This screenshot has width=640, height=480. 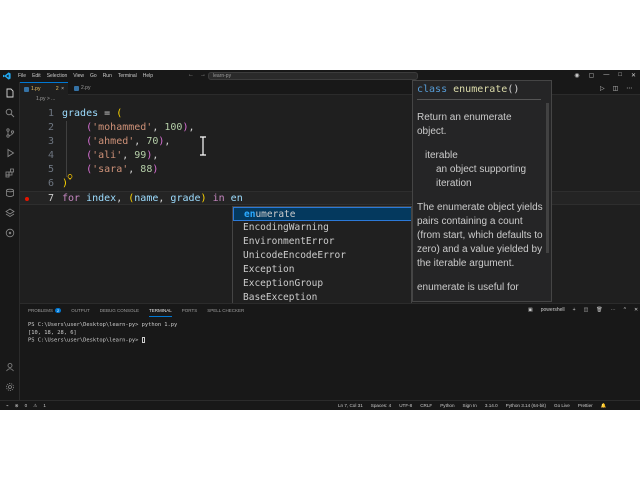 I want to click on extensions-icon, so click(x=10, y=173).